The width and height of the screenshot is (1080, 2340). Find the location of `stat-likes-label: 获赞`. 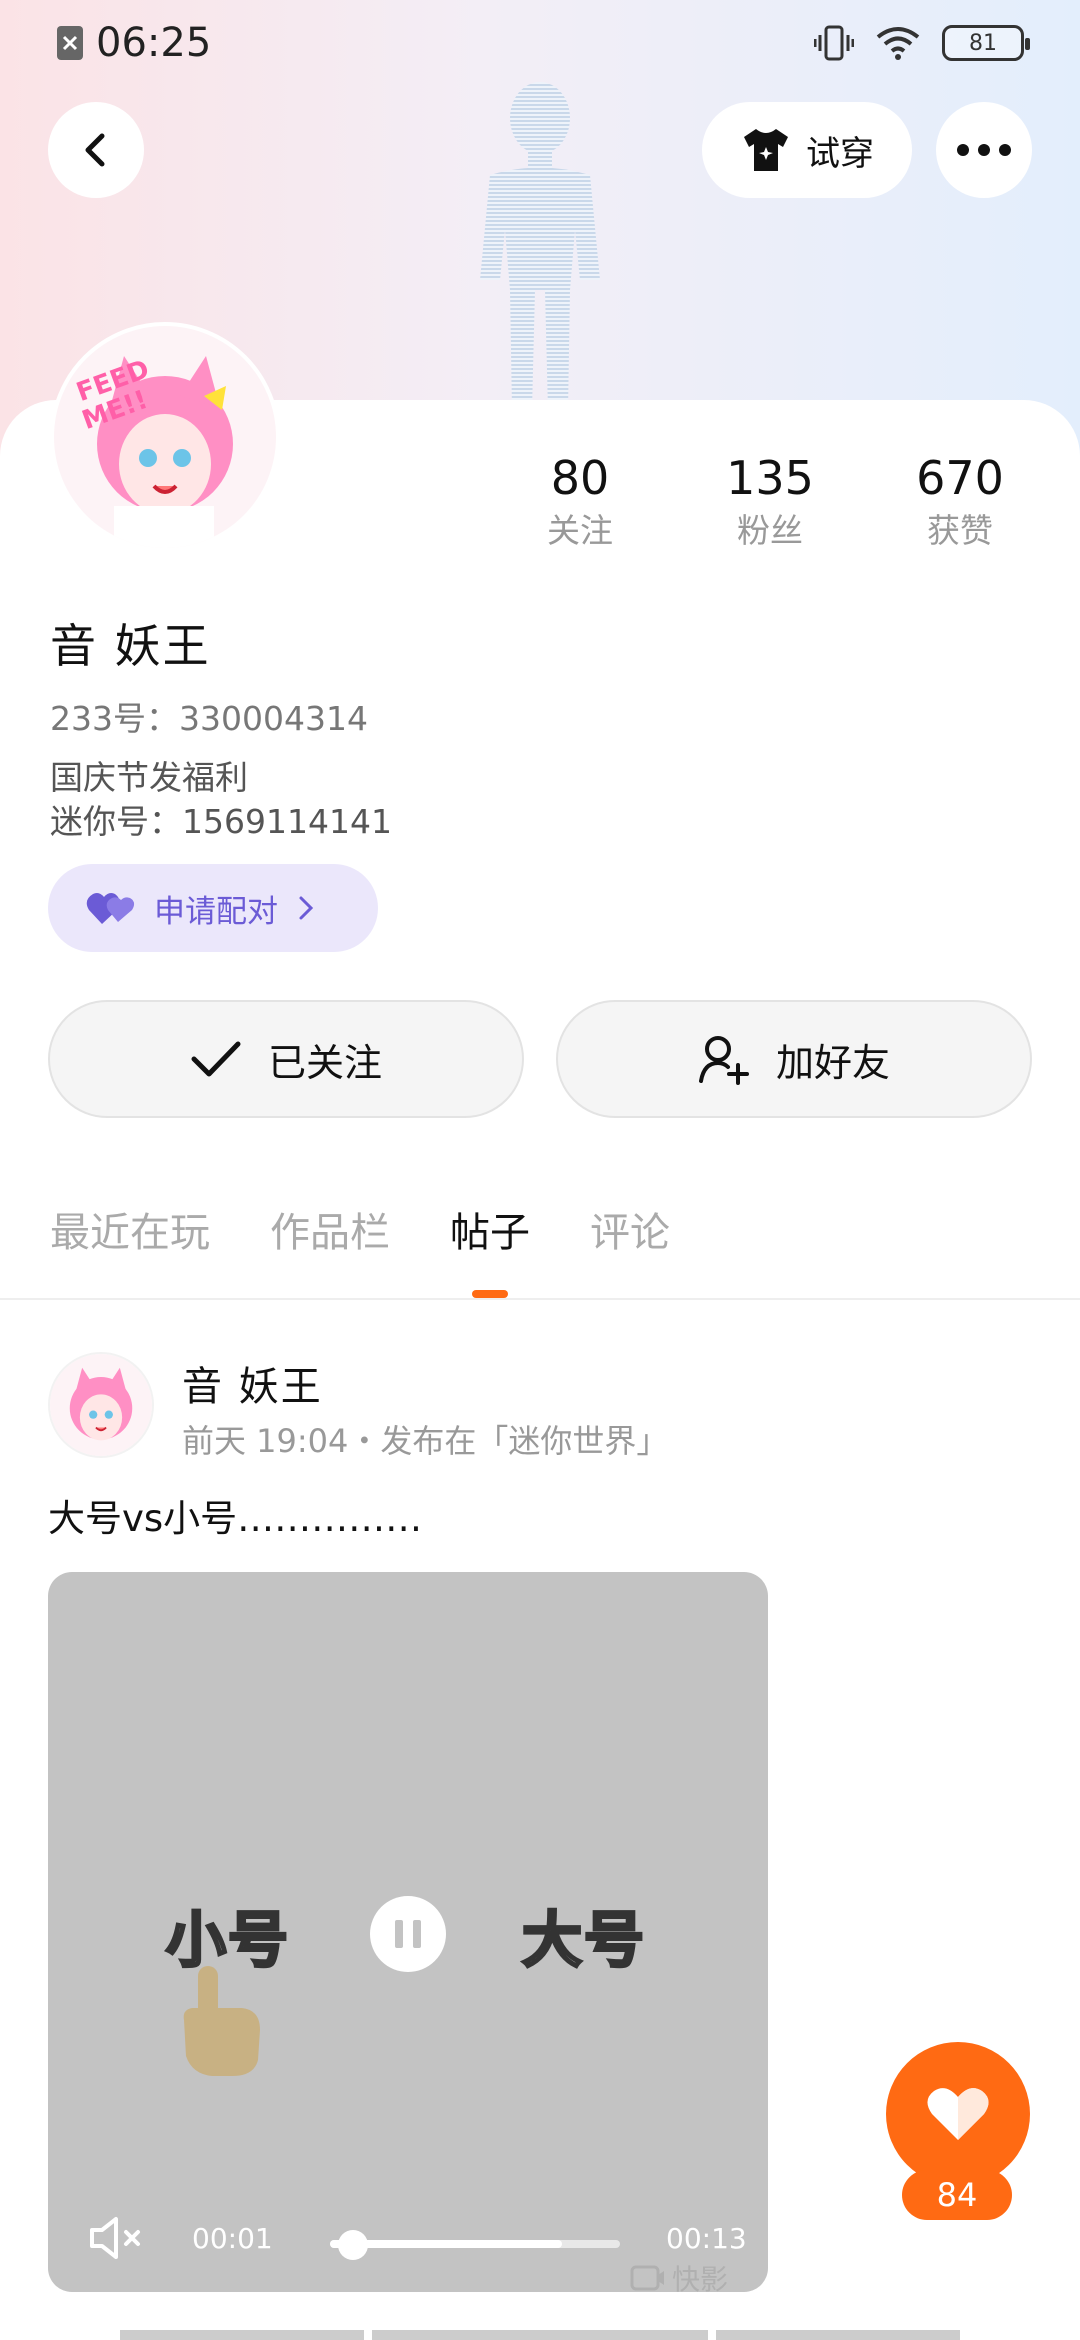

stat-likes-label: 获赞 is located at coordinates (960, 530).